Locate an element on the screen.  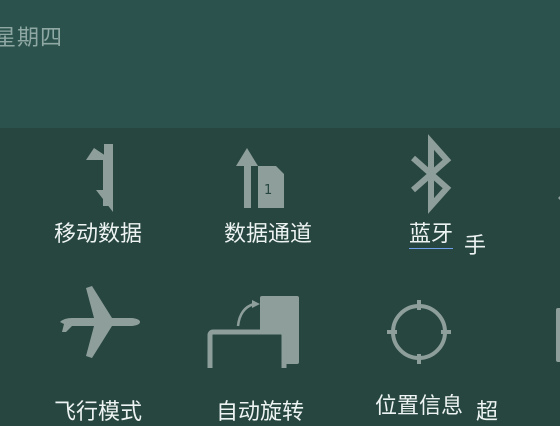
tile-label: 数据通道 is located at coordinates (267, 234).